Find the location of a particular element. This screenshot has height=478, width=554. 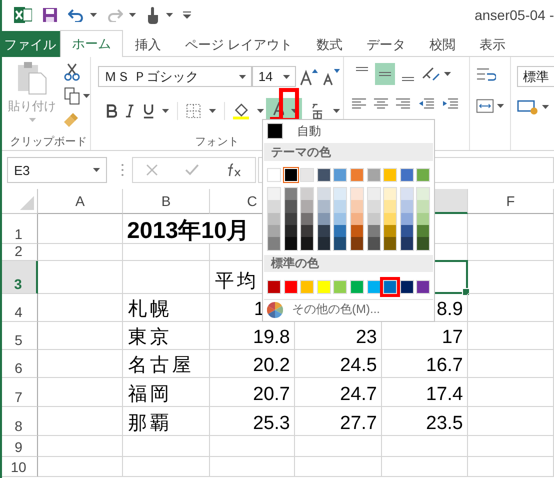

grow-font-icon is located at coordinates (309, 77).